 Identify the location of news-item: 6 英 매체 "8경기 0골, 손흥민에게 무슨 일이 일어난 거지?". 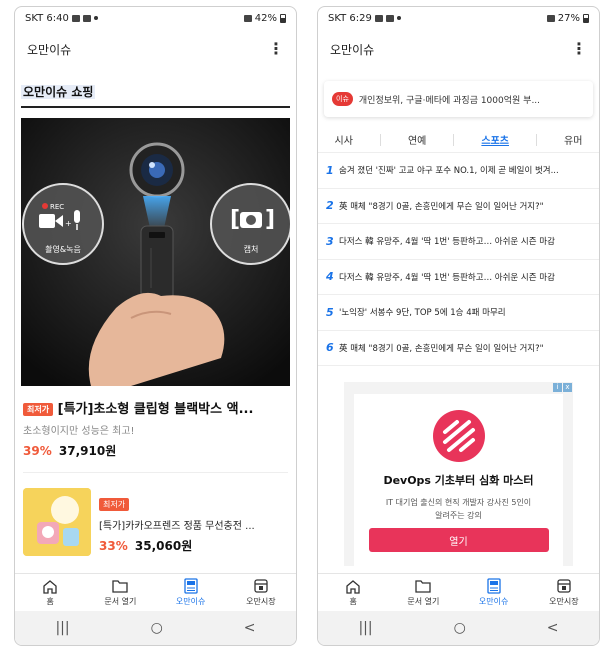
(458, 348).